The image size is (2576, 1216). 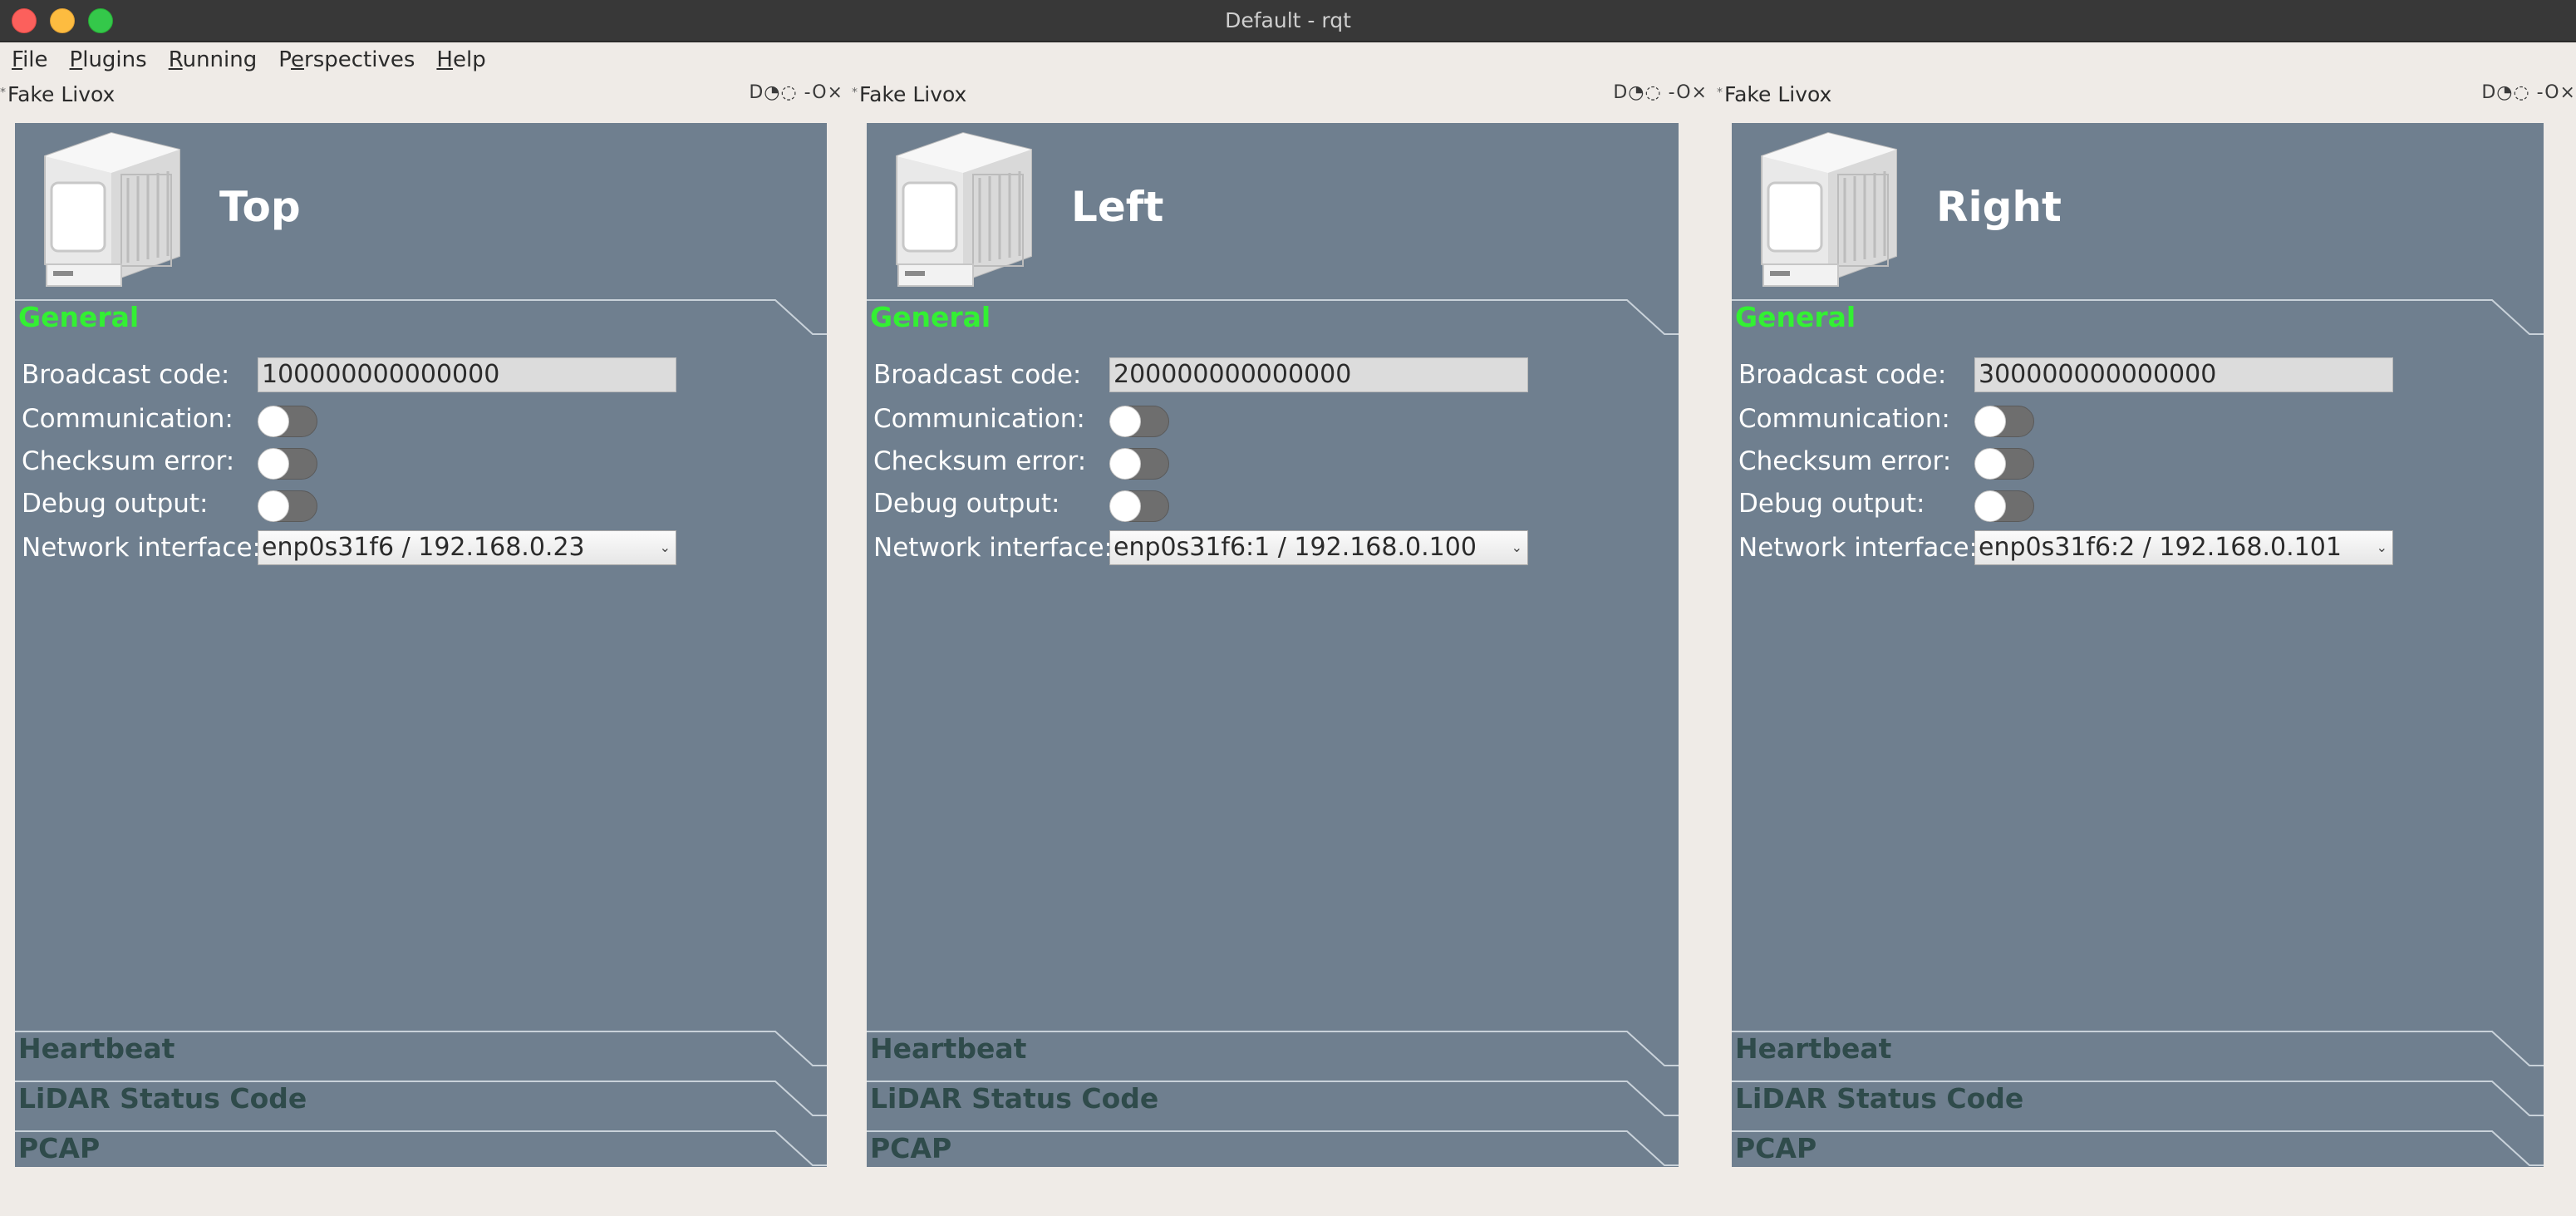 What do you see at coordinates (1288, 60) in the screenshot?
I see `menubar: File Plugins Running Perspectives Help` at bounding box center [1288, 60].